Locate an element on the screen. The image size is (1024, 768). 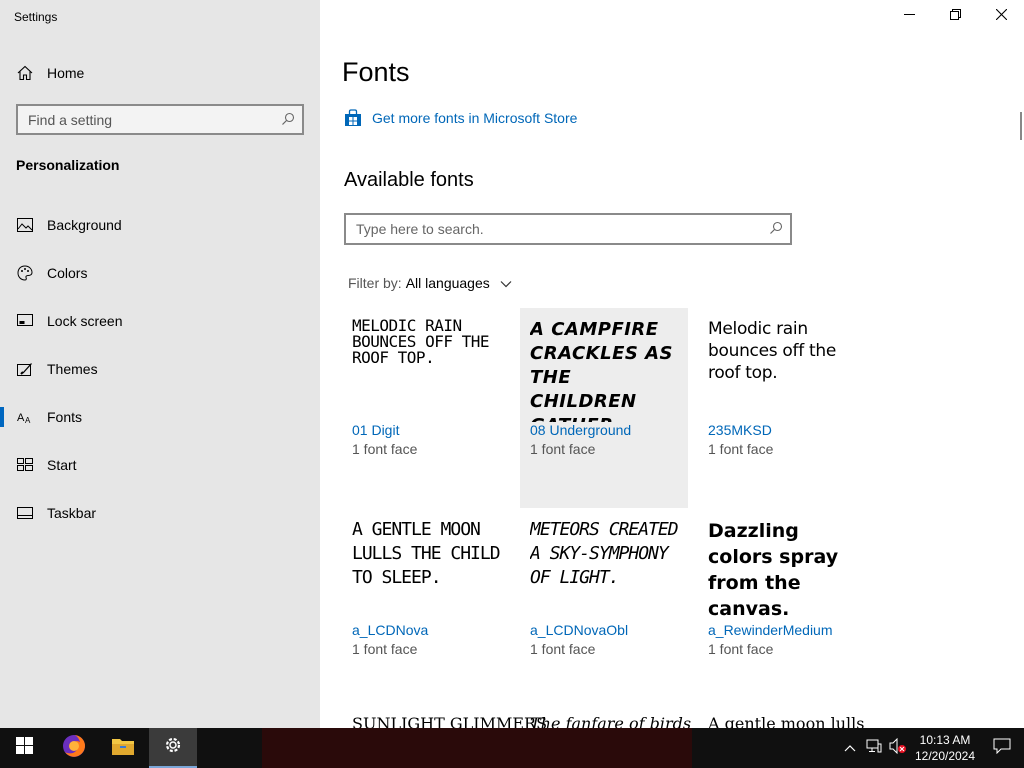
store-link: Get more fonts in Microsoft Store is located at coordinates (460, 118).